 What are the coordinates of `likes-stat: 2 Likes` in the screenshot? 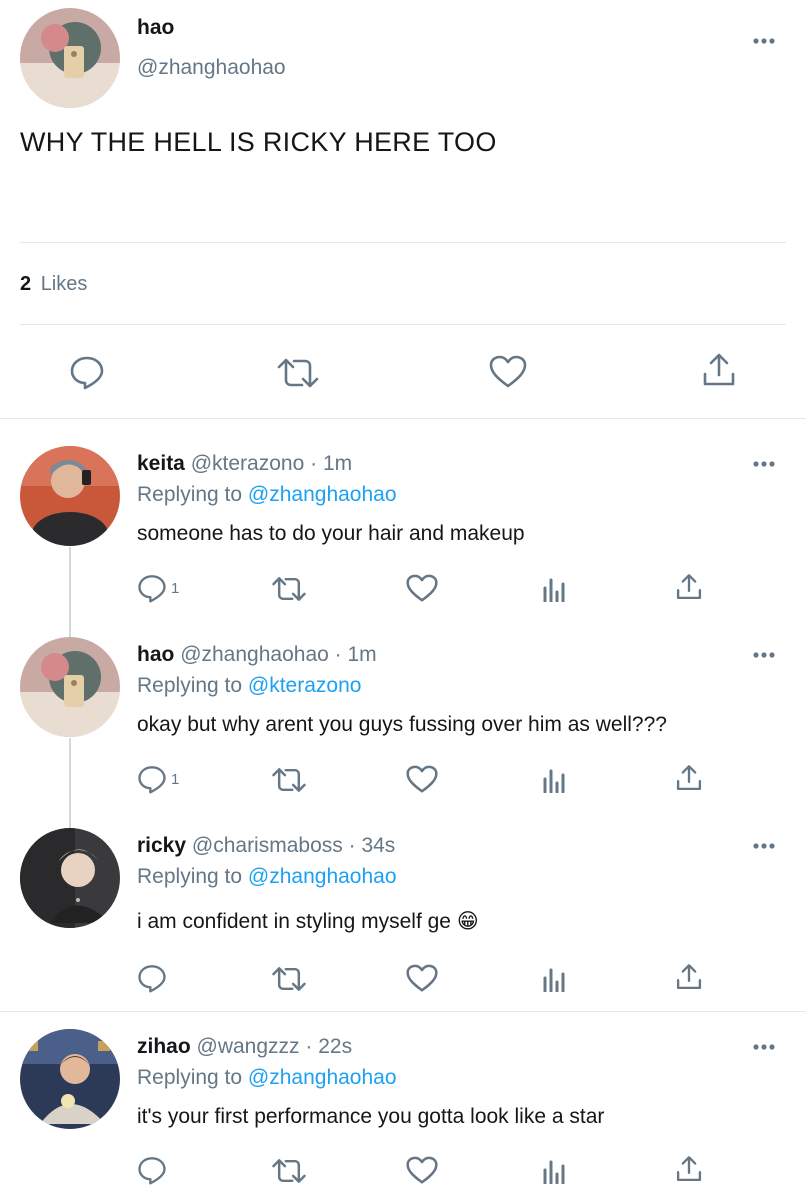 It's located at (53, 284).